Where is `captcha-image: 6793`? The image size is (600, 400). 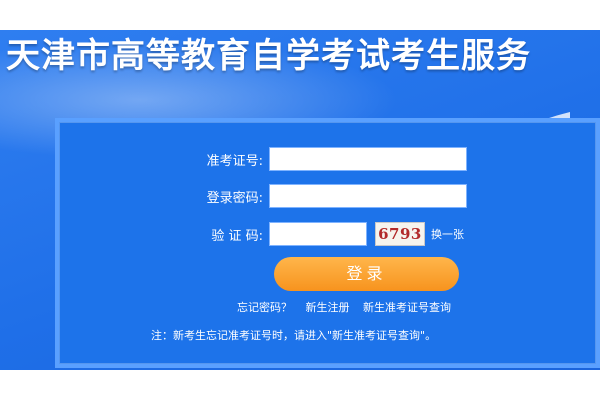
captcha-image: 6793 is located at coordinates (400, 234).